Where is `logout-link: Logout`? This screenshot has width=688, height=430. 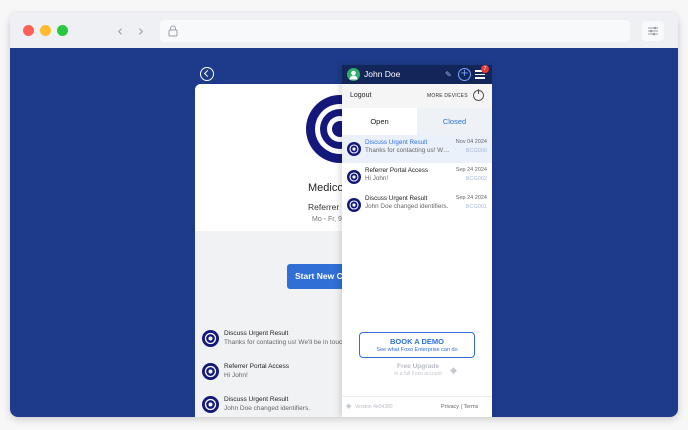 logout-link: Logout is located at coordinates (360, 95).